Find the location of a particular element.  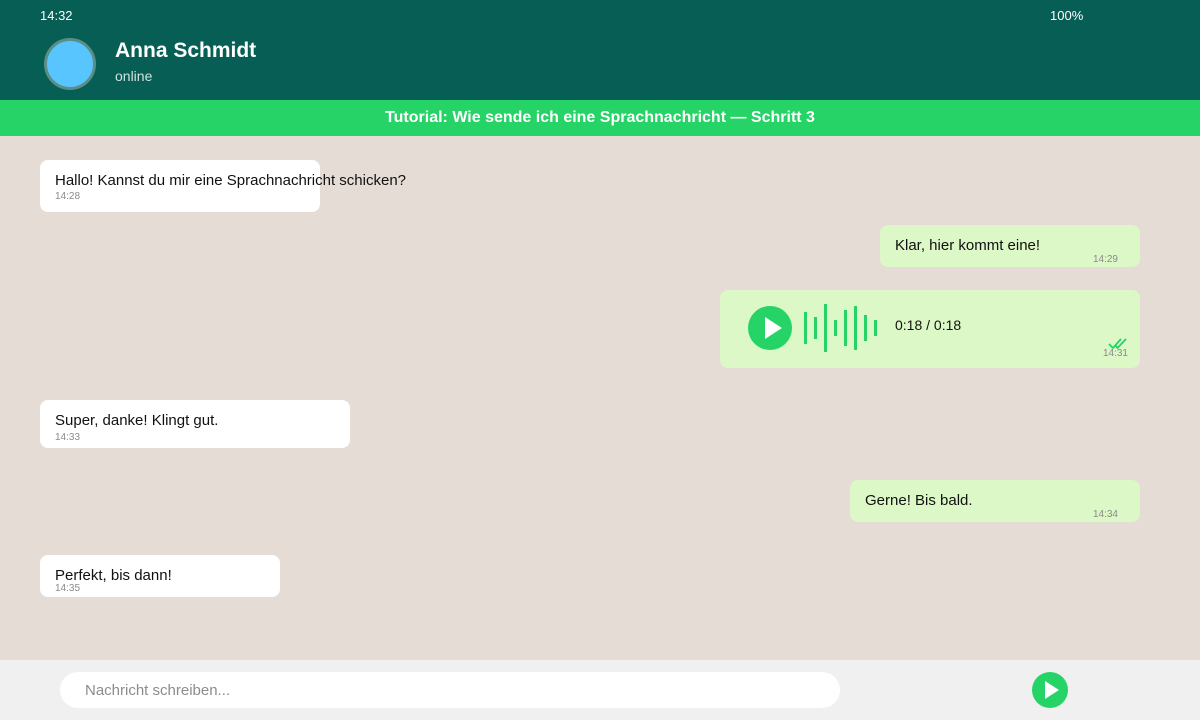

message-outgoing: Gerne! Bis bald. 14:34 is located at coordinates (995, 501).